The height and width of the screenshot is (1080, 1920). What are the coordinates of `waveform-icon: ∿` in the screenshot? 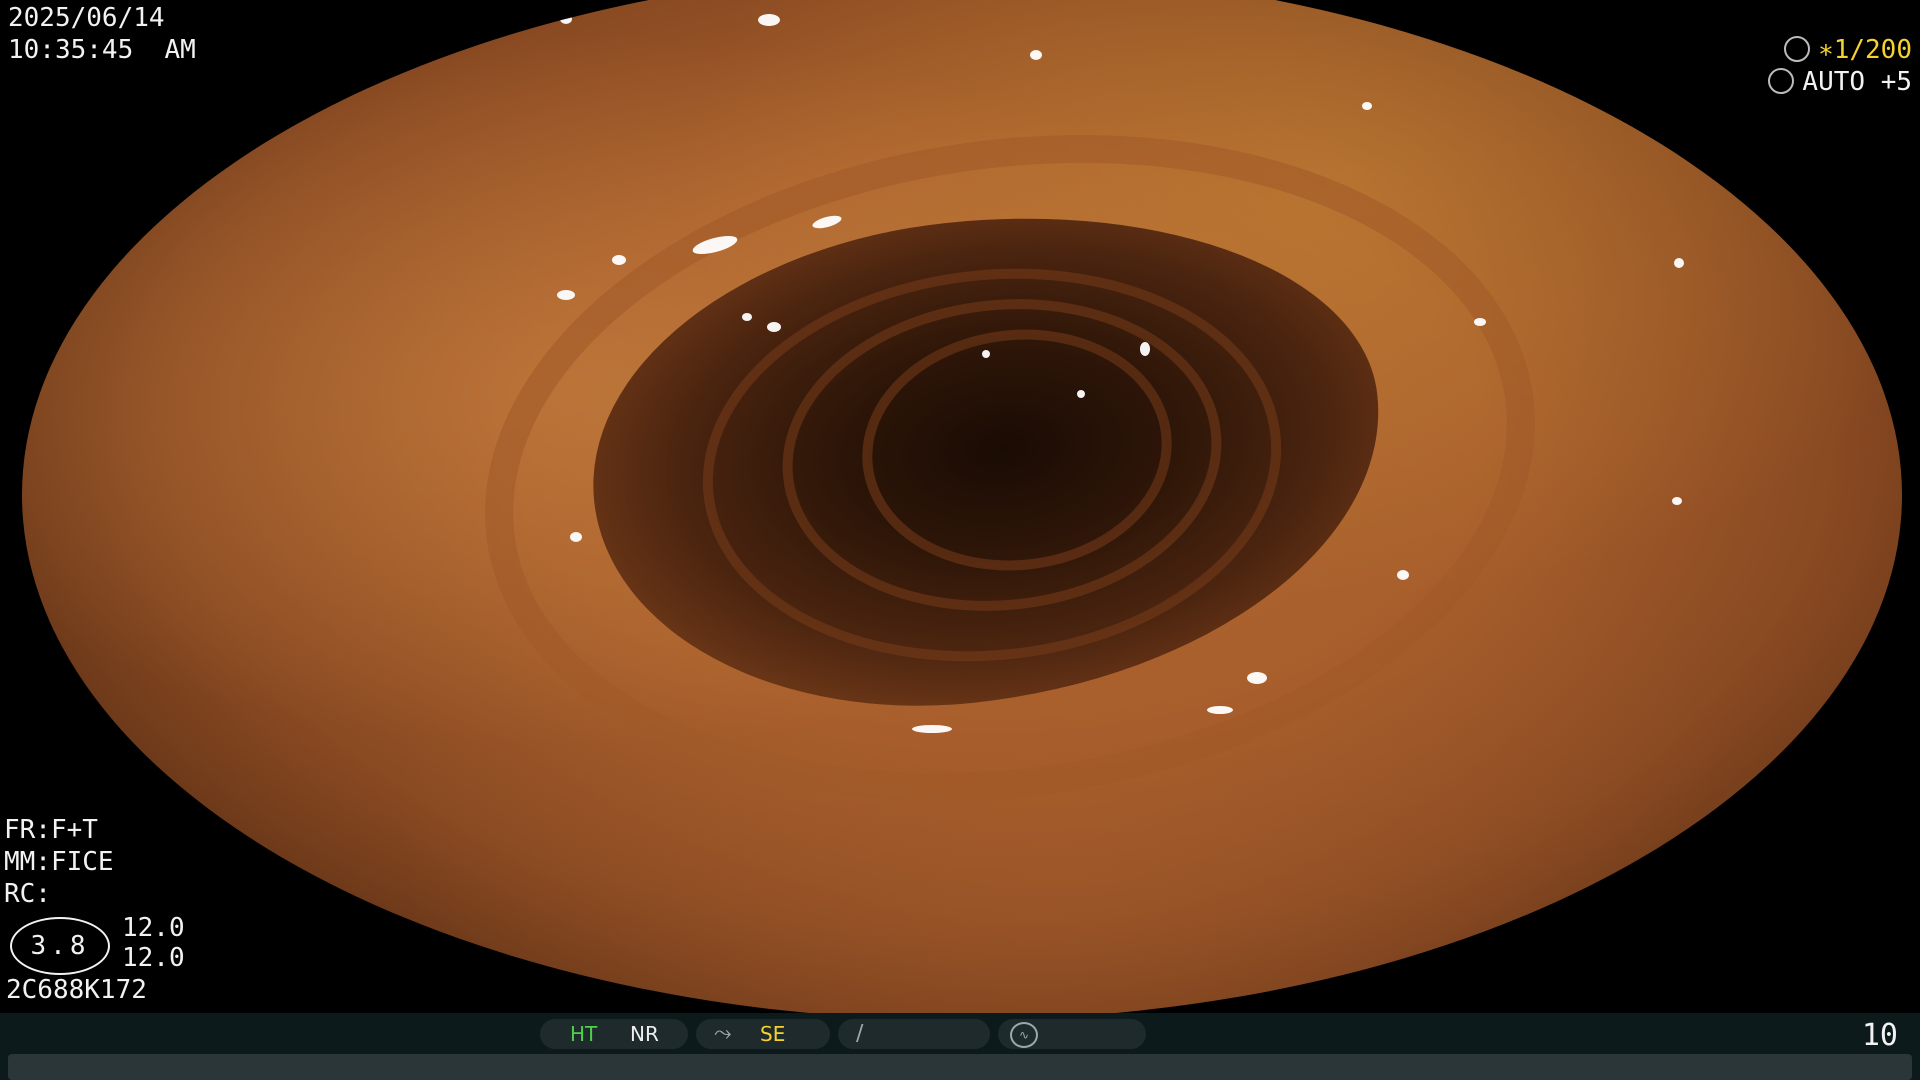 It's located at (1024, 1035).